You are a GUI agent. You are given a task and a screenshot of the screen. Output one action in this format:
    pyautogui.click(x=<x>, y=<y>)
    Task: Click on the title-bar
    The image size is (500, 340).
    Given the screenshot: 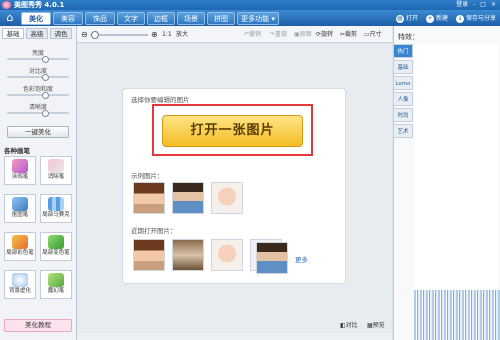 What is the action you would take?
    pyautogui.click(x=250, y=5)
    